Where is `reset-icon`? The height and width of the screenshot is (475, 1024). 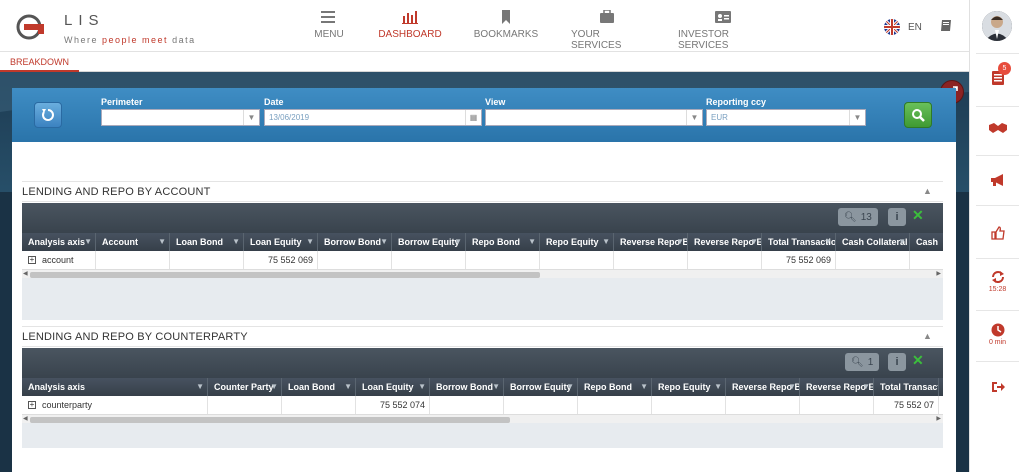 reset-icon is located at coordinates (48, 115).